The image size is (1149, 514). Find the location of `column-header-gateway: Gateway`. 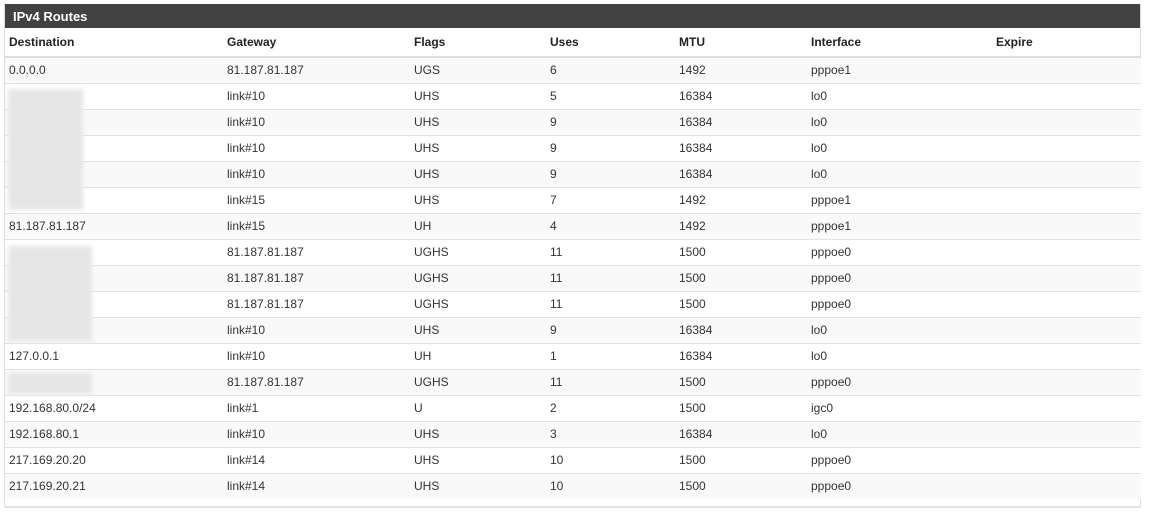

column-header-gateway: Gateway is located at coordinates (316, 43).